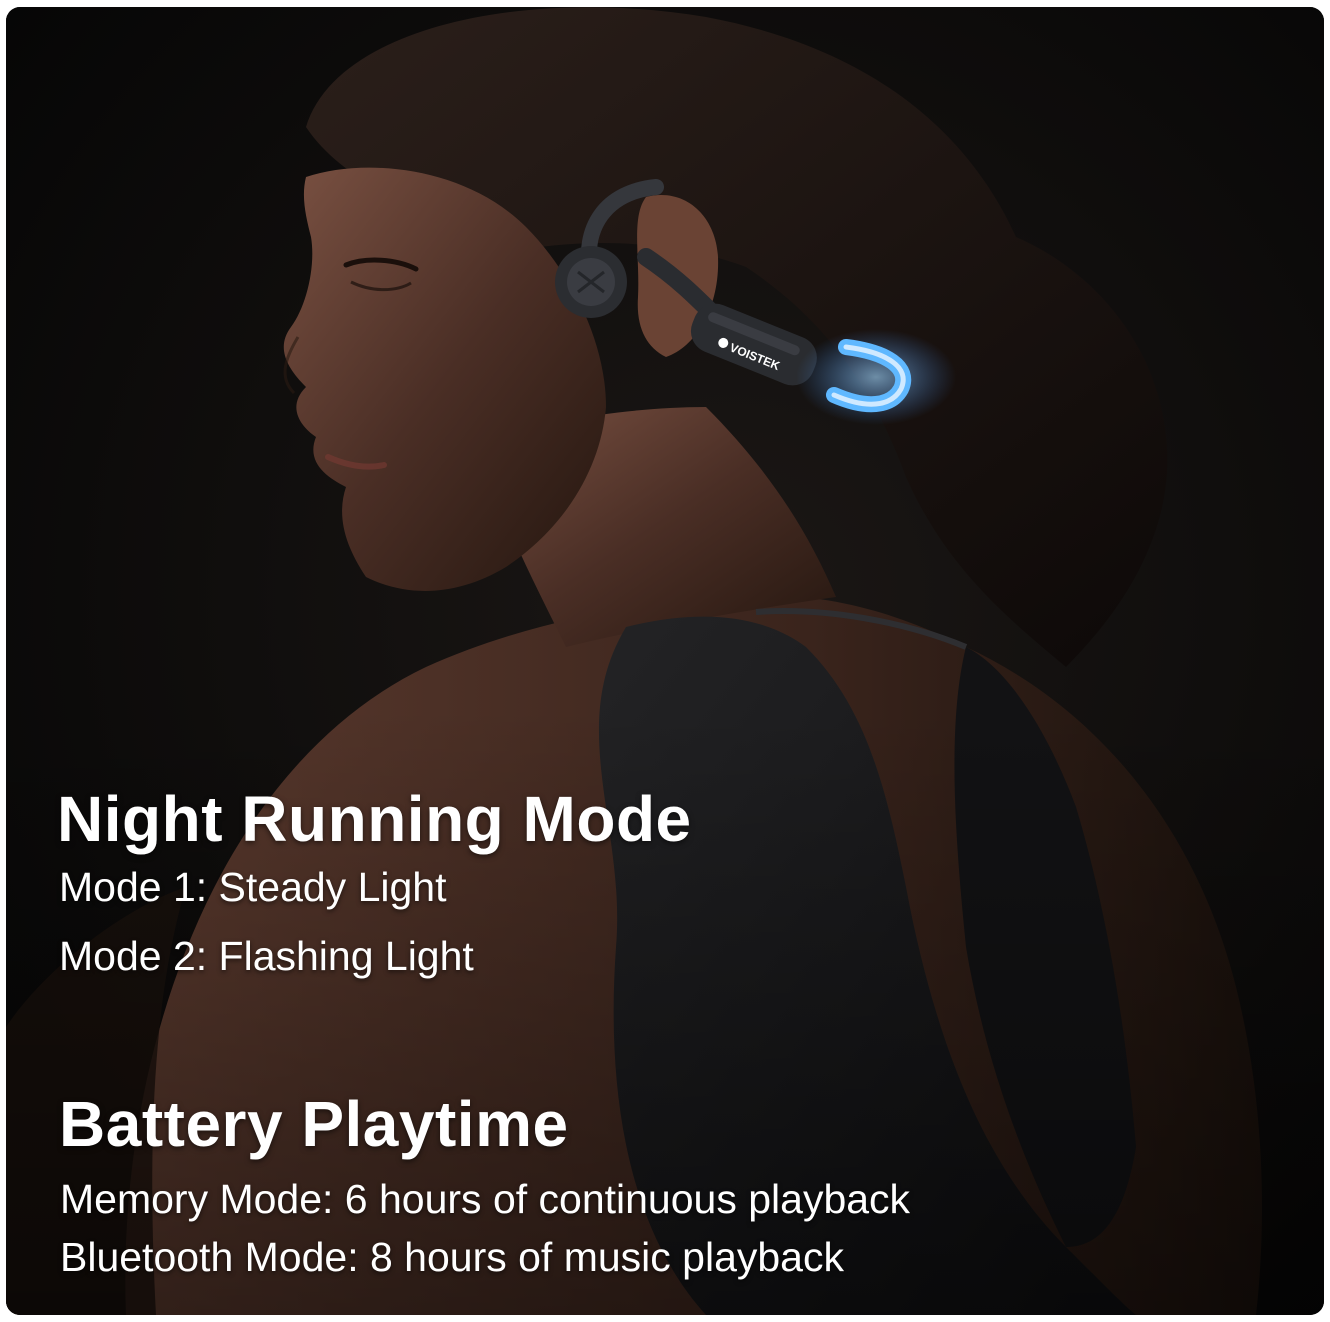 The image size is (1330, 1322). I want to click on night-running-title: Night Running Mode, so click(374, 819).